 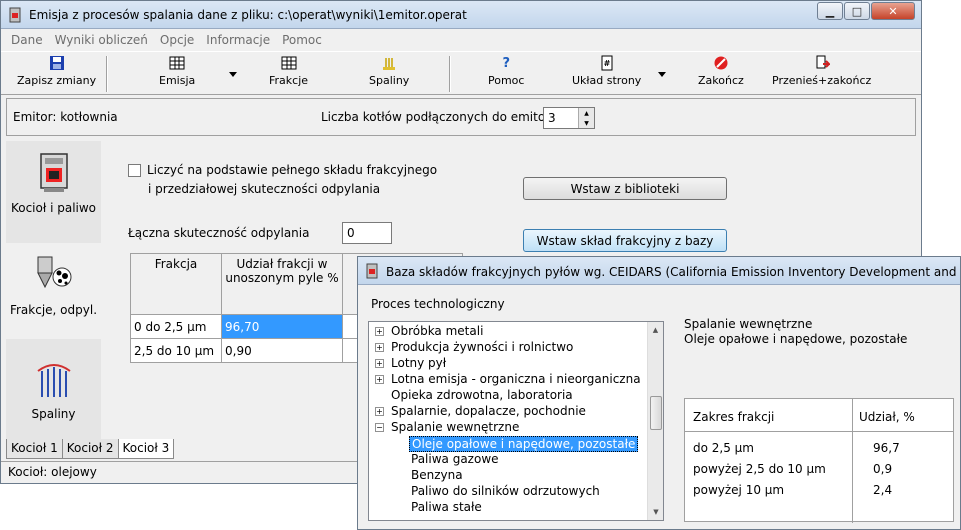 What do you see at coordinates (302, 40) in the screenshot?
I see `menu-pomoc: Pomoc` at bounding box center [302, 40].